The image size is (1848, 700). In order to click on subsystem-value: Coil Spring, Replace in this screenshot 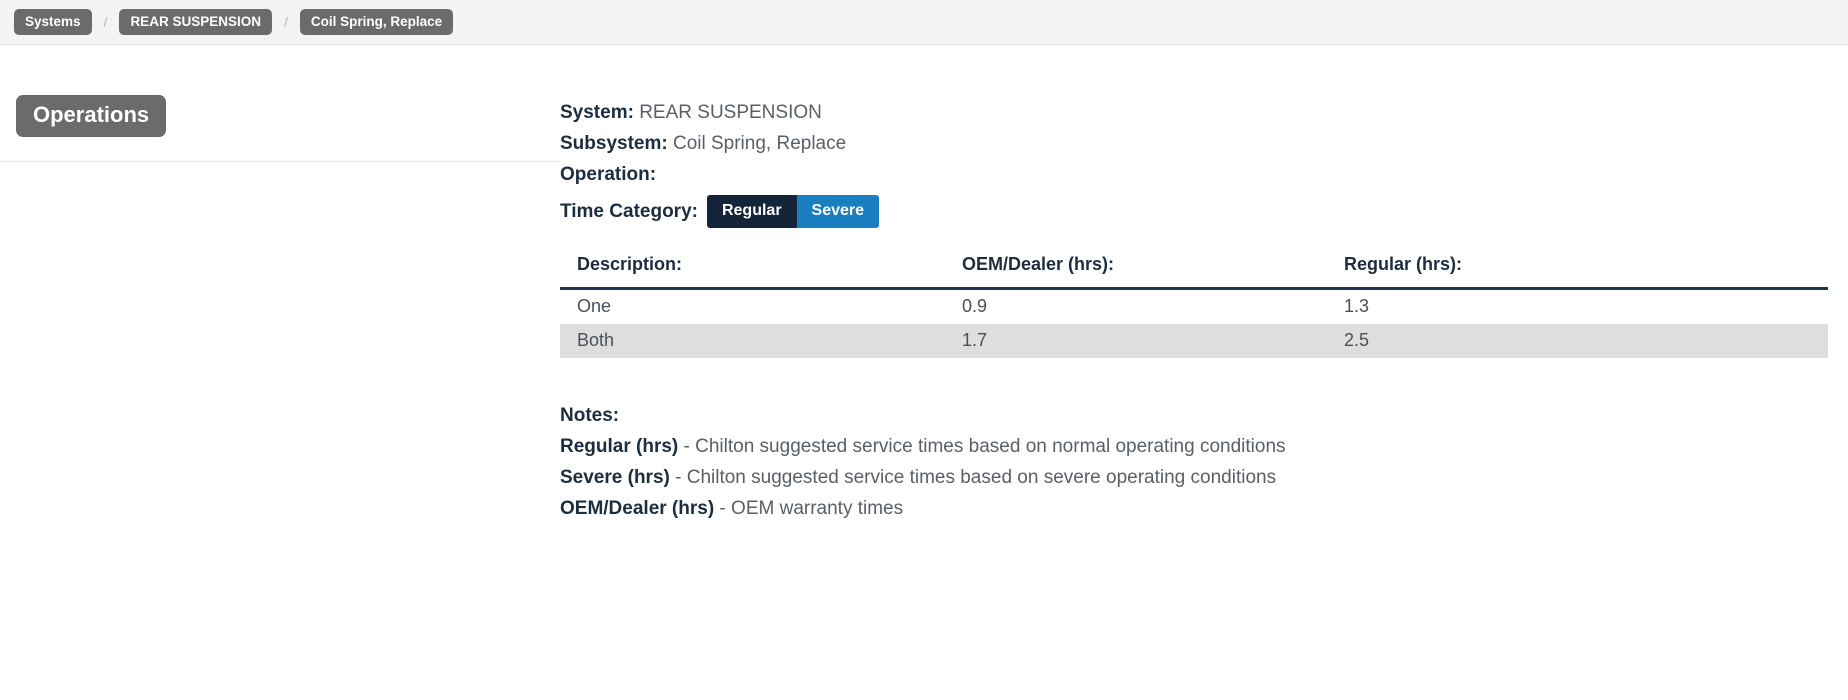, I will do `click(759, 143)`.